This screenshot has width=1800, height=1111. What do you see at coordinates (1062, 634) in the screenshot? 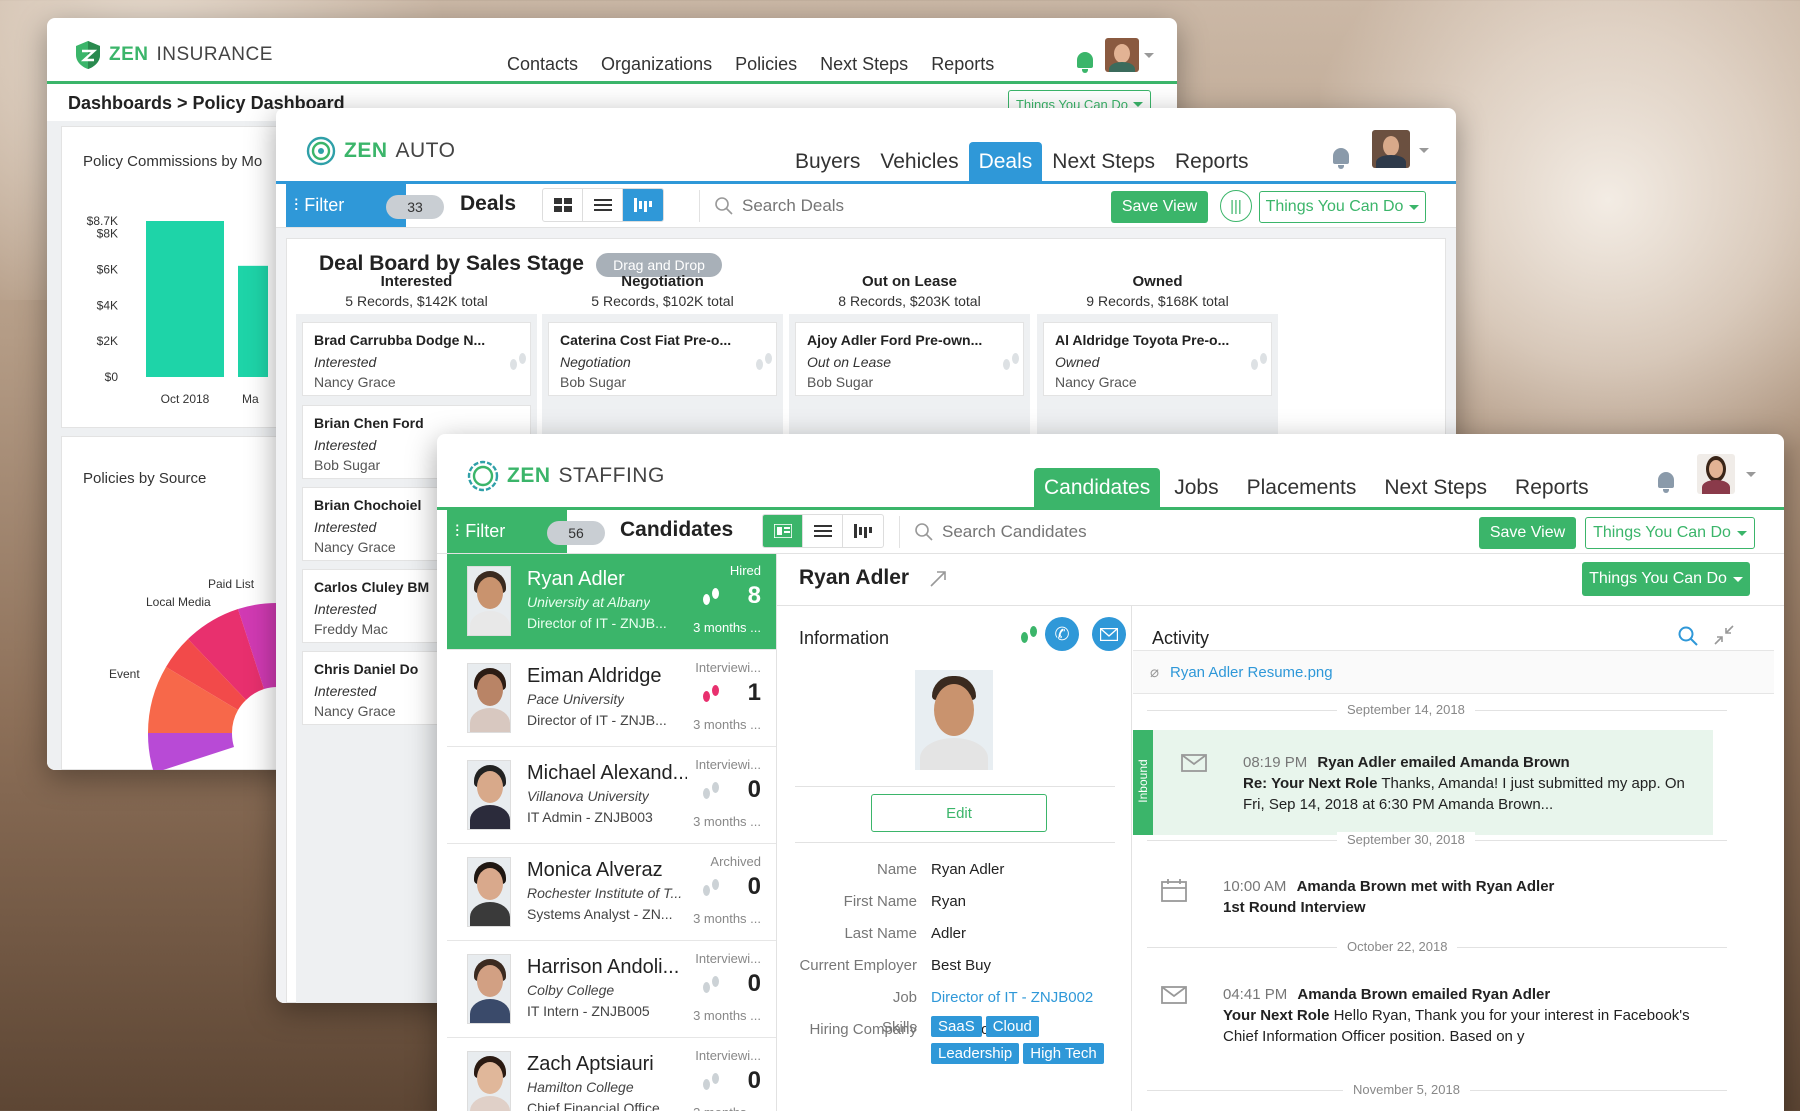
I see `phone-icon: ✆` at bounding box center [1062, 634].